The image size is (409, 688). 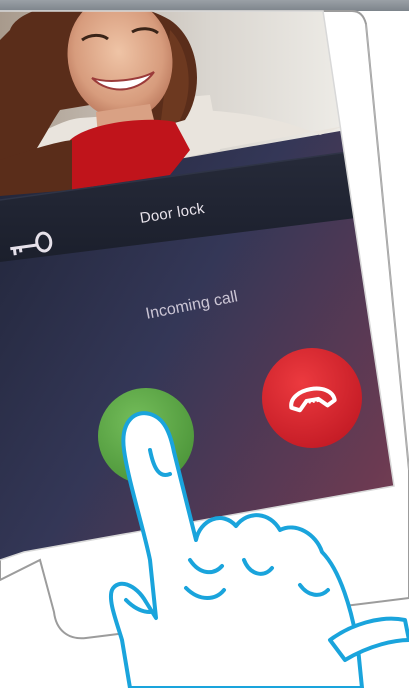 What do you see at coordinates (146, 436) in the screenshot?
I see `accept-call-button` at bounding box center [146, 436].